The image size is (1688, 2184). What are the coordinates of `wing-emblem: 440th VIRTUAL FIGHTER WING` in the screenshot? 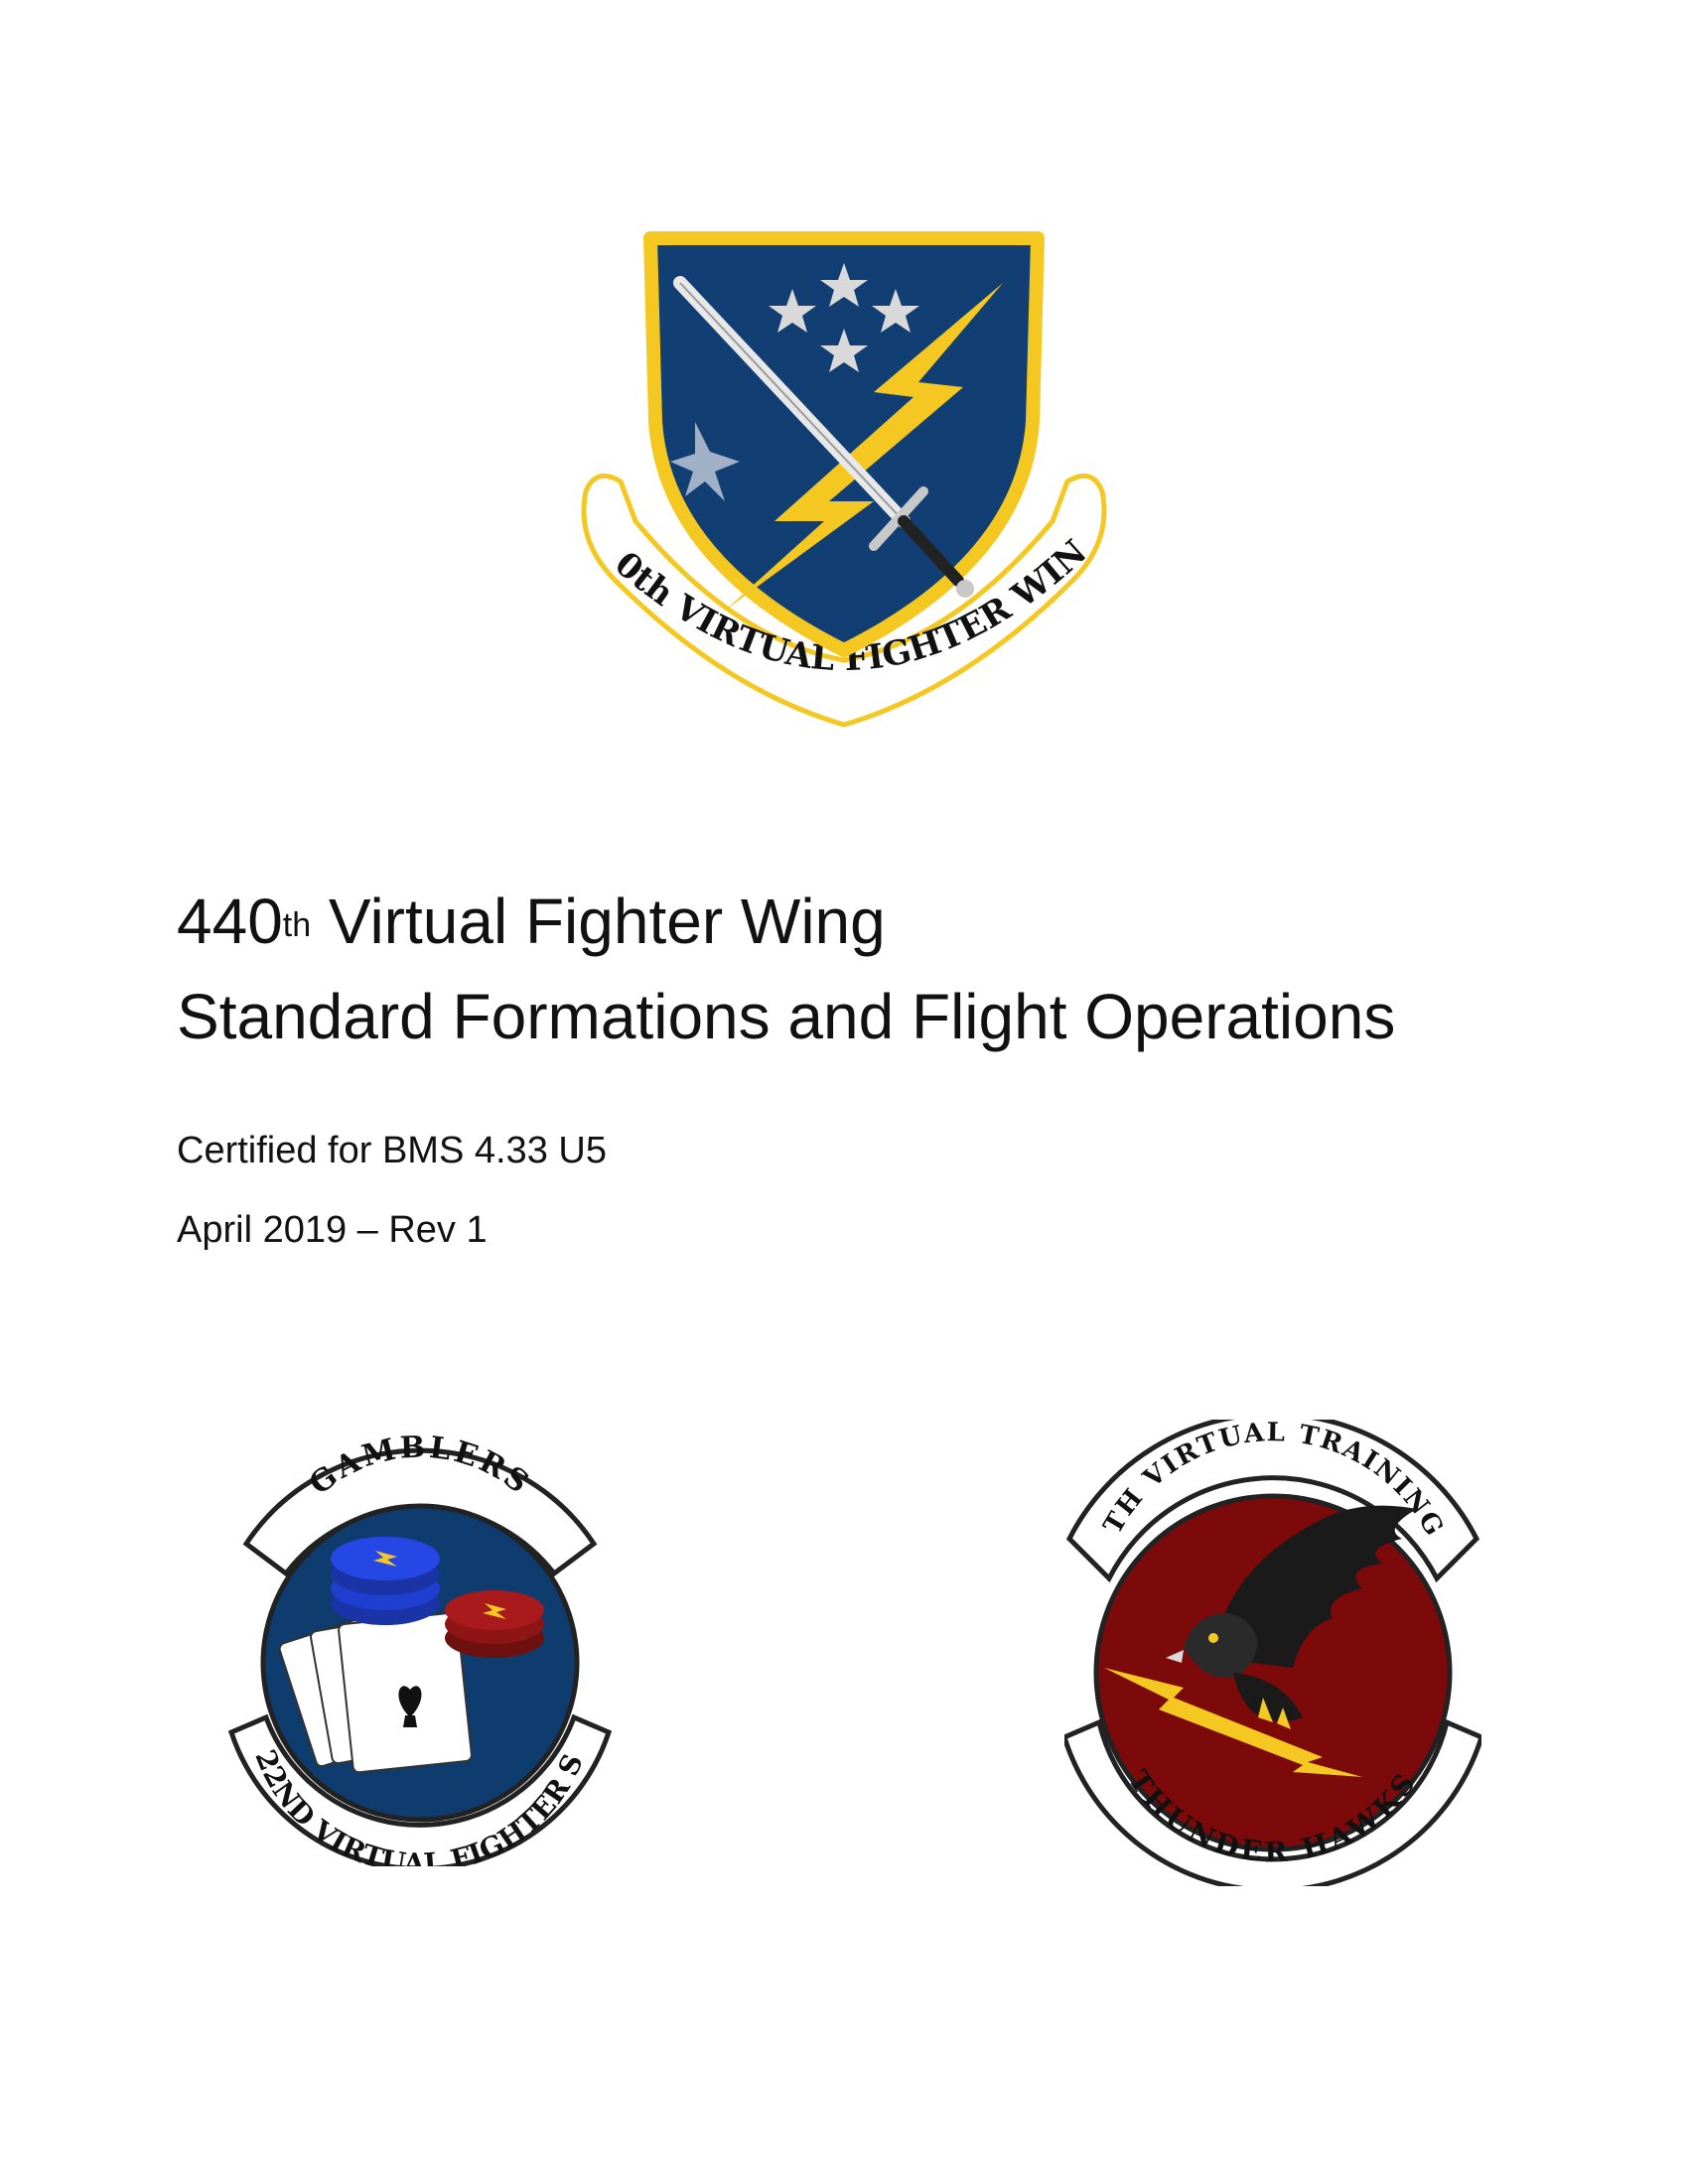 It's located at (841, 475).